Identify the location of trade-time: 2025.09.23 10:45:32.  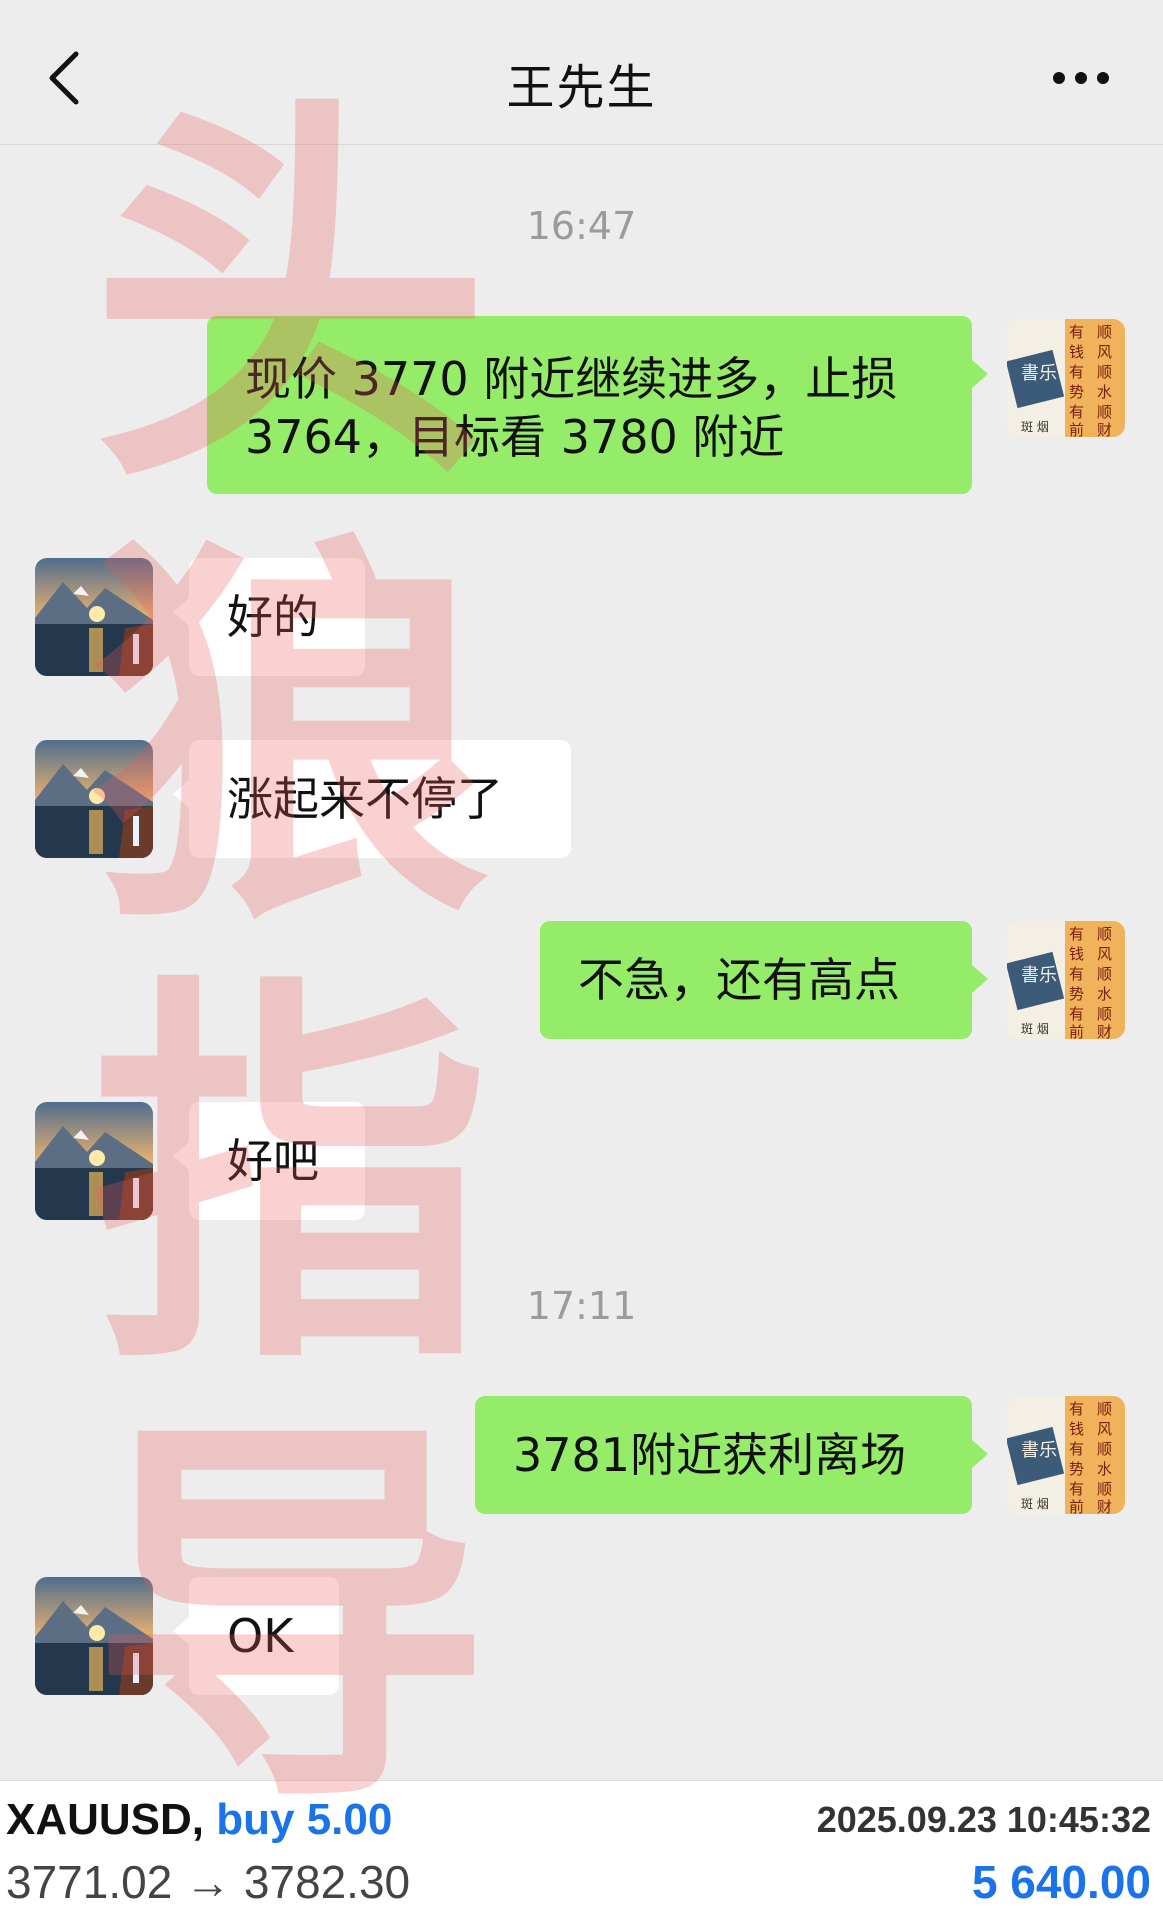
(983, 1819).